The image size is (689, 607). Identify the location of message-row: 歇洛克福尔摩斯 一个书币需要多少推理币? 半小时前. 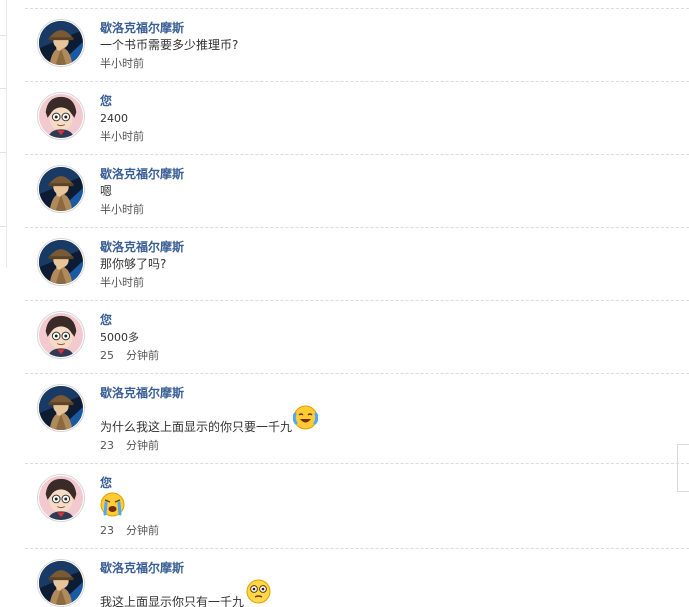
(357, 44).